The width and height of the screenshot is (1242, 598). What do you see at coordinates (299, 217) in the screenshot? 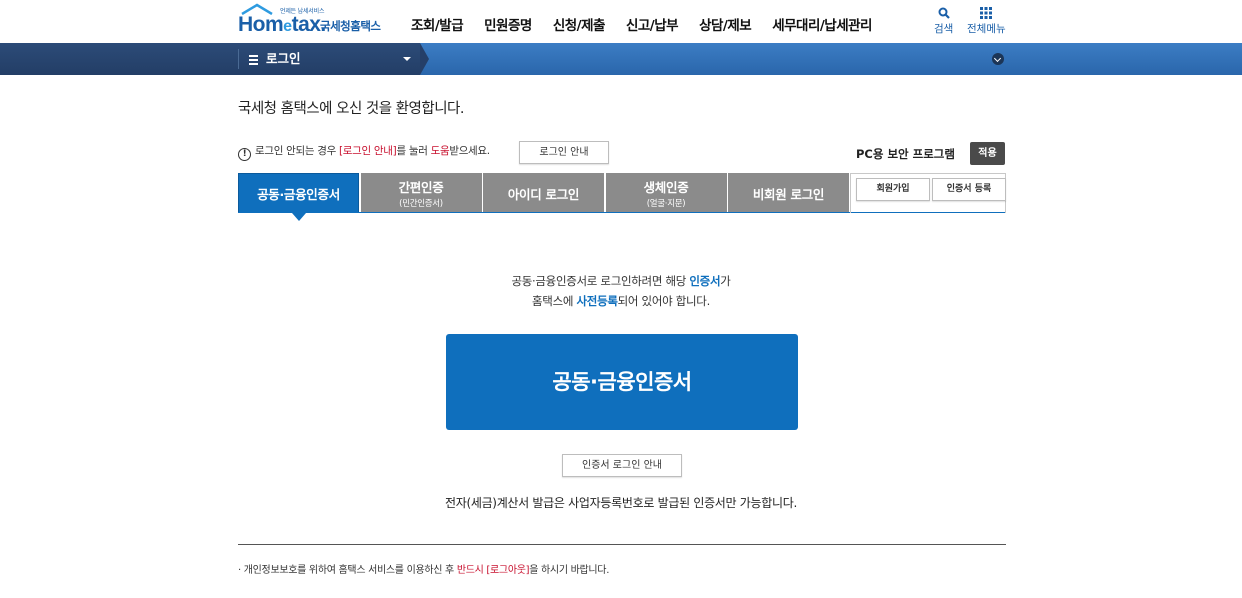
I see `active-tab-pointer` at bounding box center [299, 217].